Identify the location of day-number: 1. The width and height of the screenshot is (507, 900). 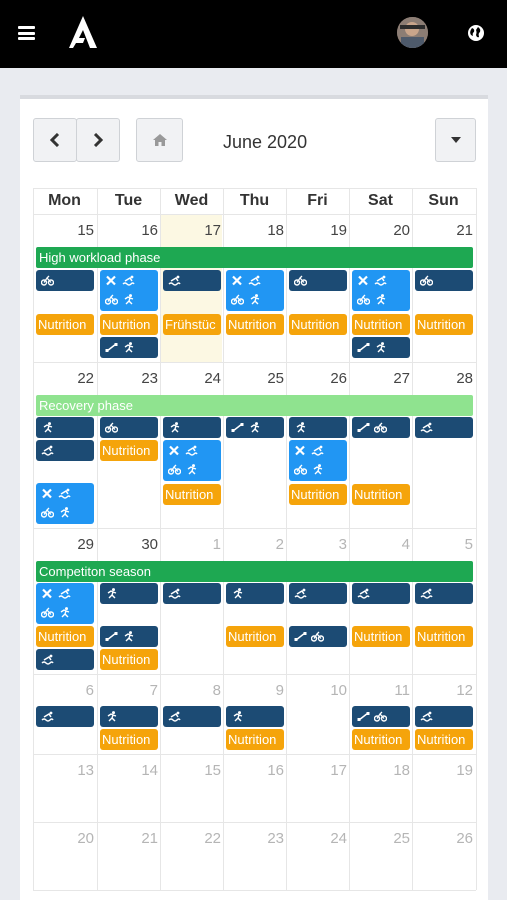
(190, 544).